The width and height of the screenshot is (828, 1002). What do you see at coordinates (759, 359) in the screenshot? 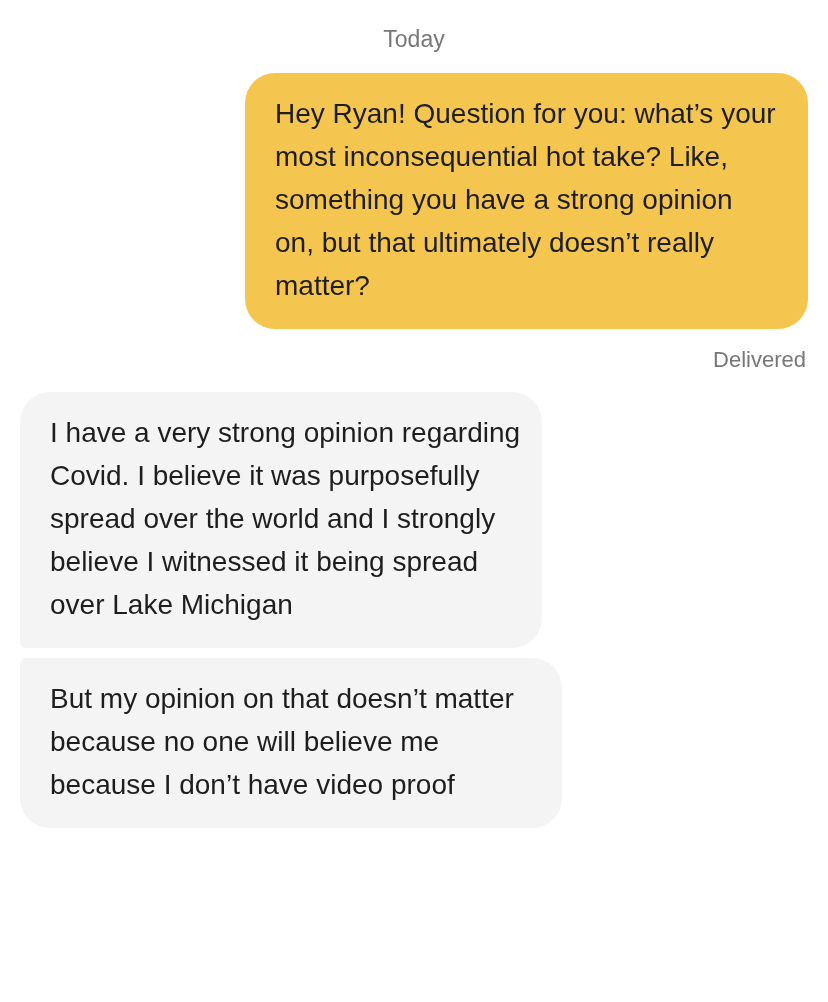
I see `delivery-status: Delivered` at bounding box center [759, 359].